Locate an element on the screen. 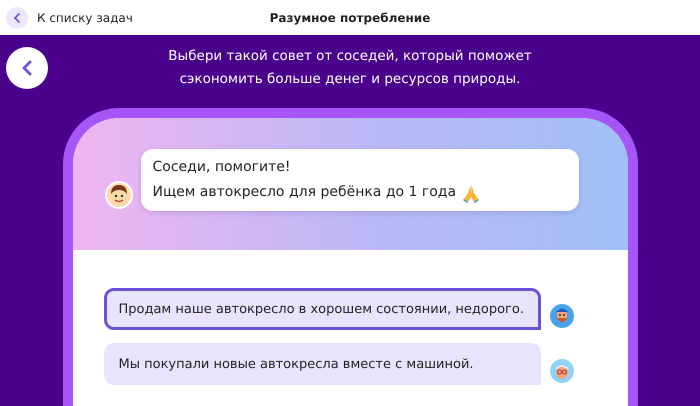  question-text: Ищем автокресло для ребёнка до 1 года is located at coordinates (304, 192).